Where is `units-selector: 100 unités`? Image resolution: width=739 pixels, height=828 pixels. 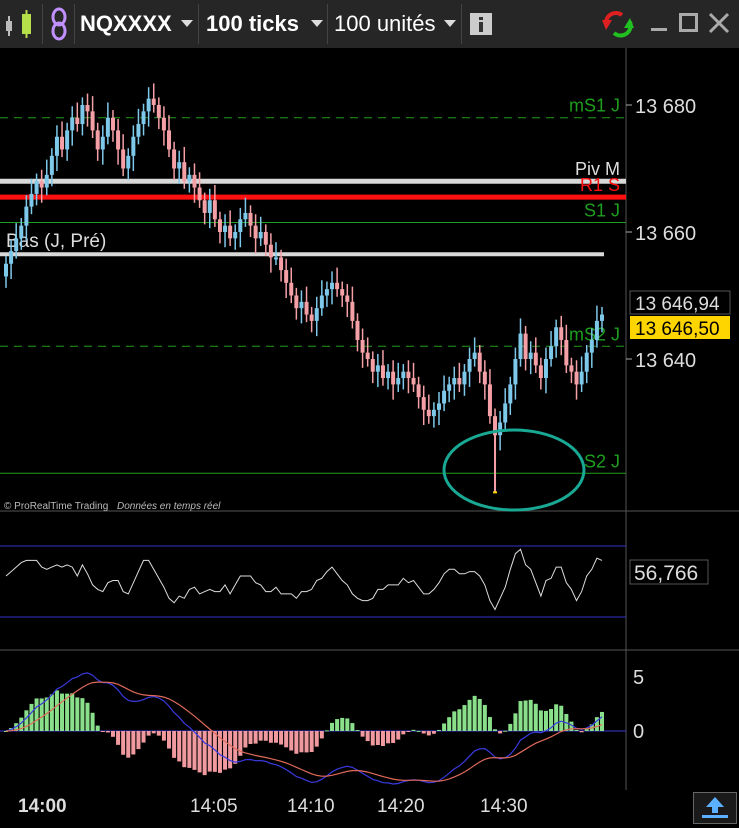
units-selector: 100 unités is located at coordinates (385, 24).